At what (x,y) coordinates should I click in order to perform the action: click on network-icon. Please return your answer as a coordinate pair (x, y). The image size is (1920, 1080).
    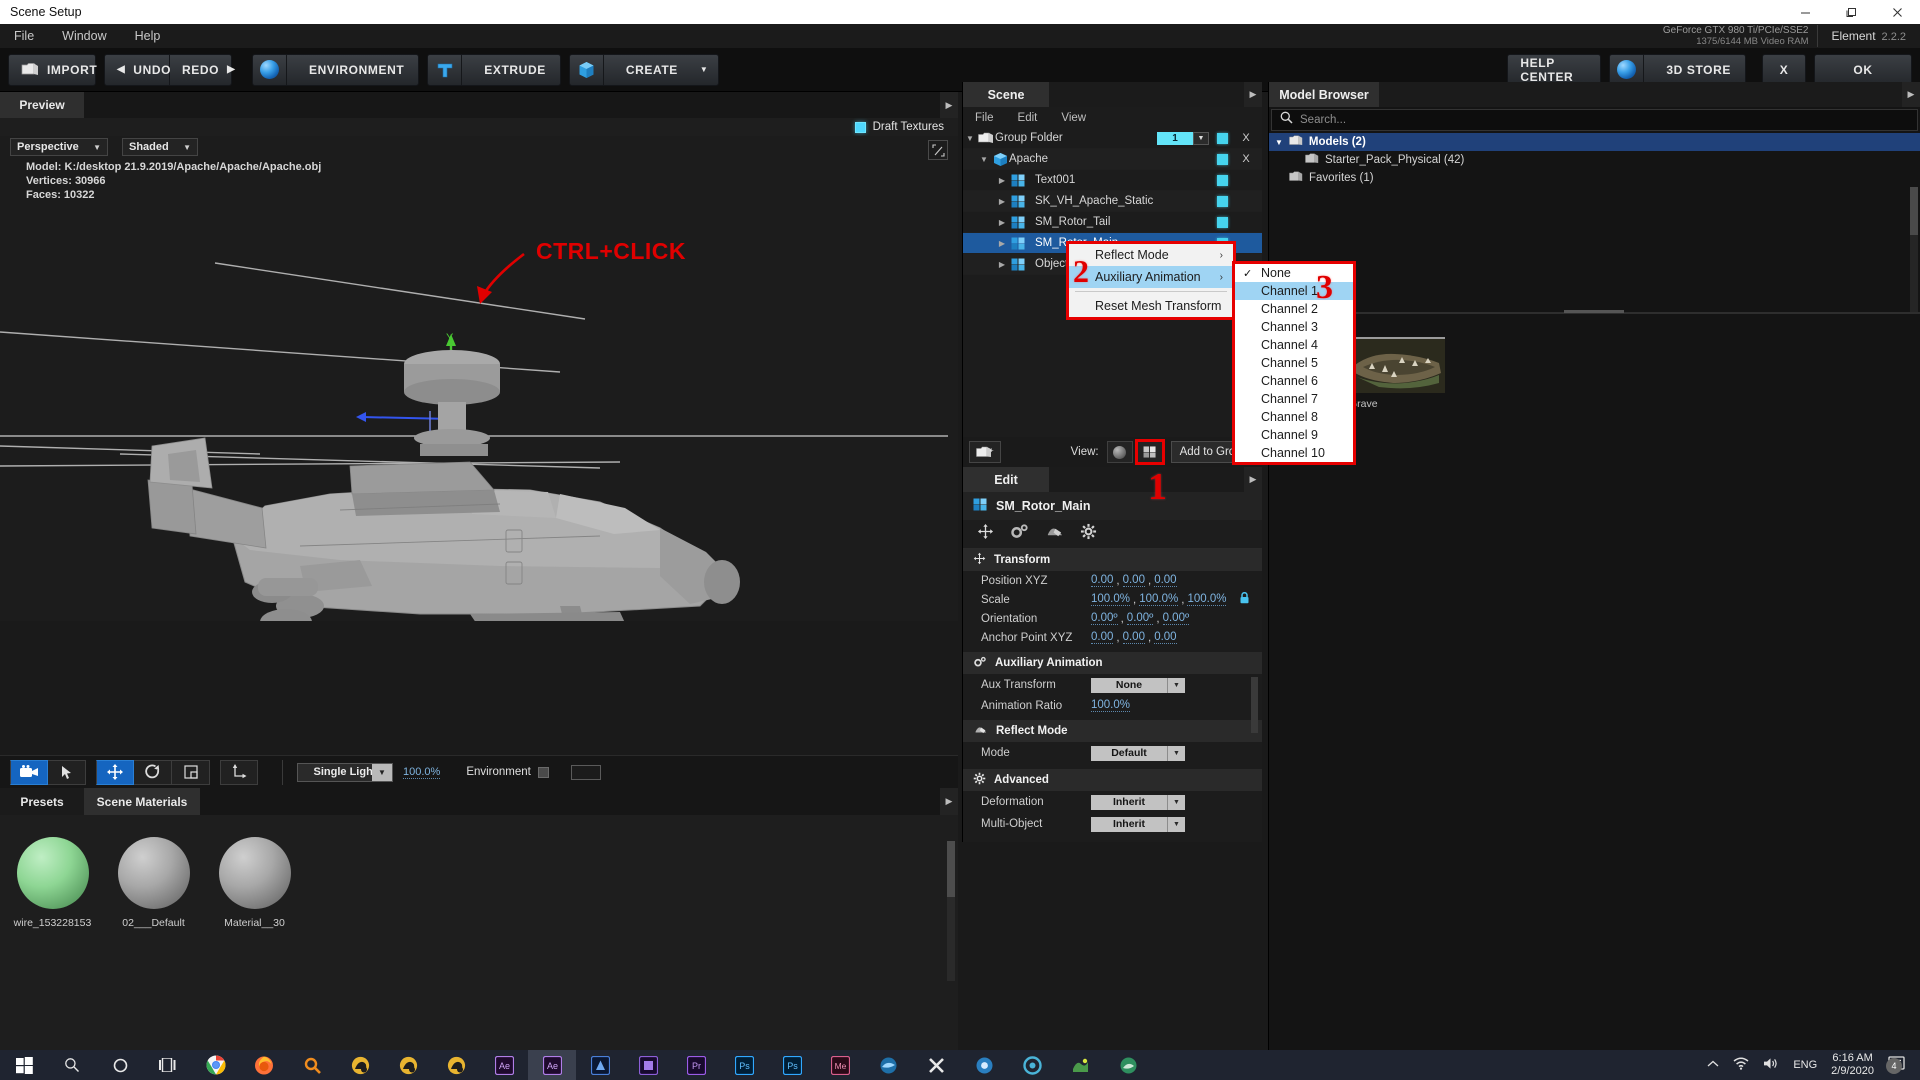
    Looking at the image, I should click on (1741, 1065).